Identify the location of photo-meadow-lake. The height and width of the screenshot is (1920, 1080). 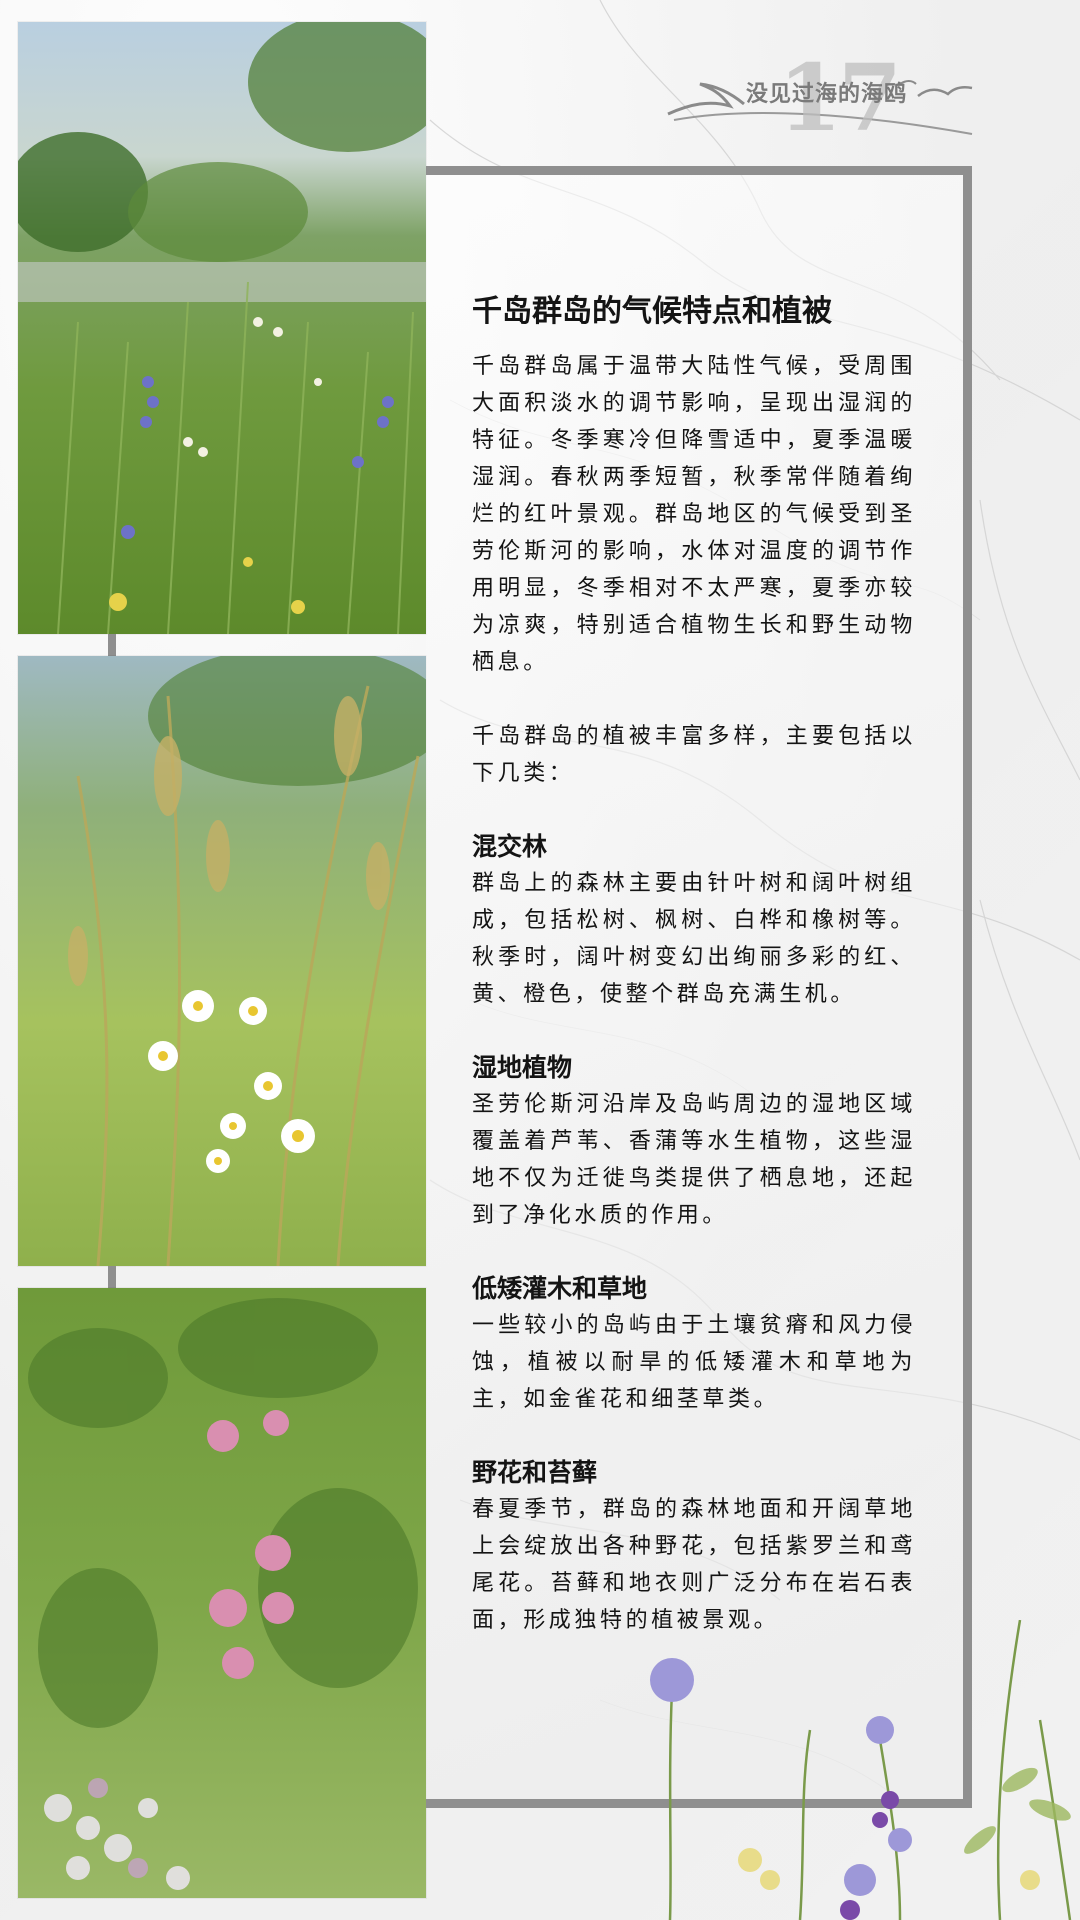
(222, 328).